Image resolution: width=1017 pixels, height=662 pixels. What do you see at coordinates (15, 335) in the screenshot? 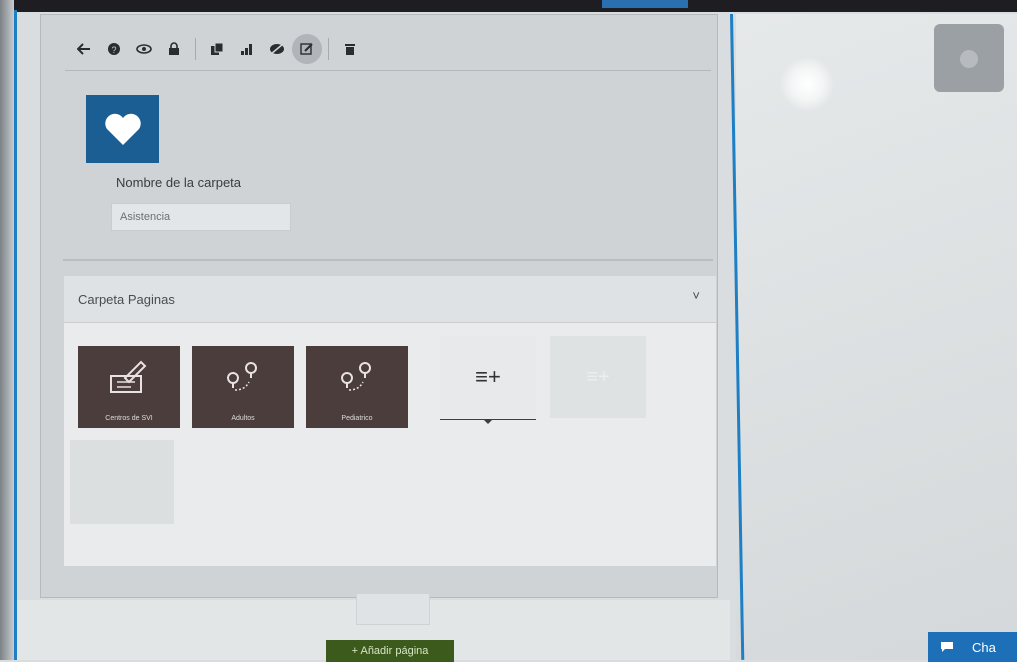
I see `left-frame-line` at bounding box center [15, 335].